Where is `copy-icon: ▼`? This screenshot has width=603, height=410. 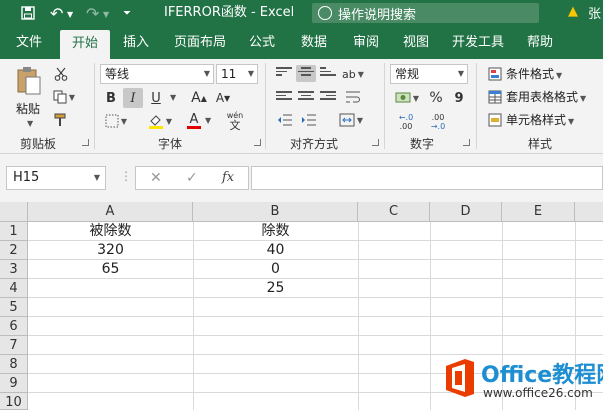
copy-icon: ▼ is located at coordinates (64, 97).